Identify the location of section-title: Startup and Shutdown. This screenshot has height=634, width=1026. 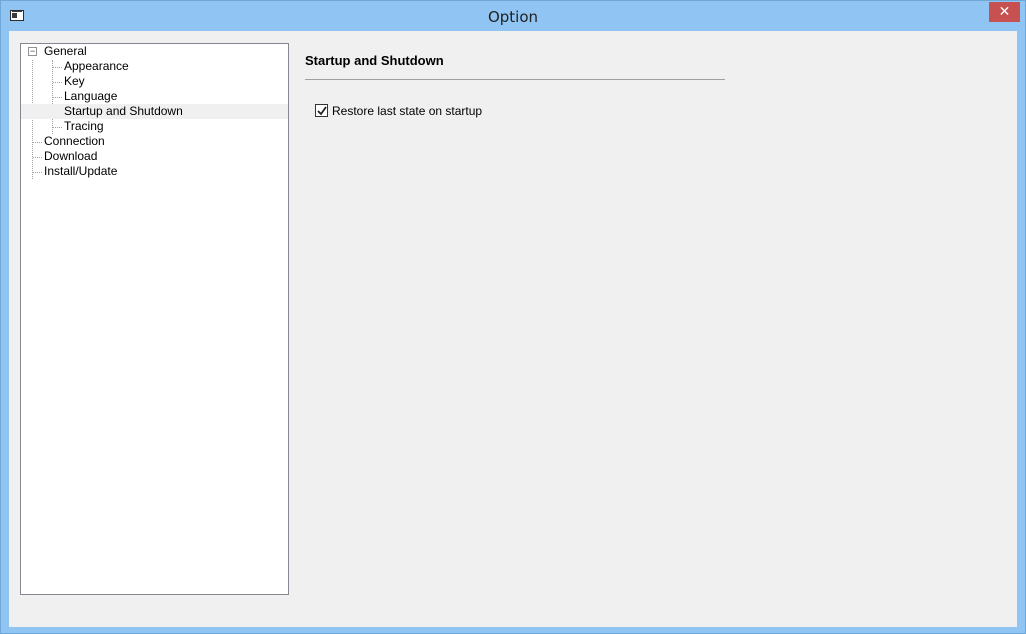
(374, 60).